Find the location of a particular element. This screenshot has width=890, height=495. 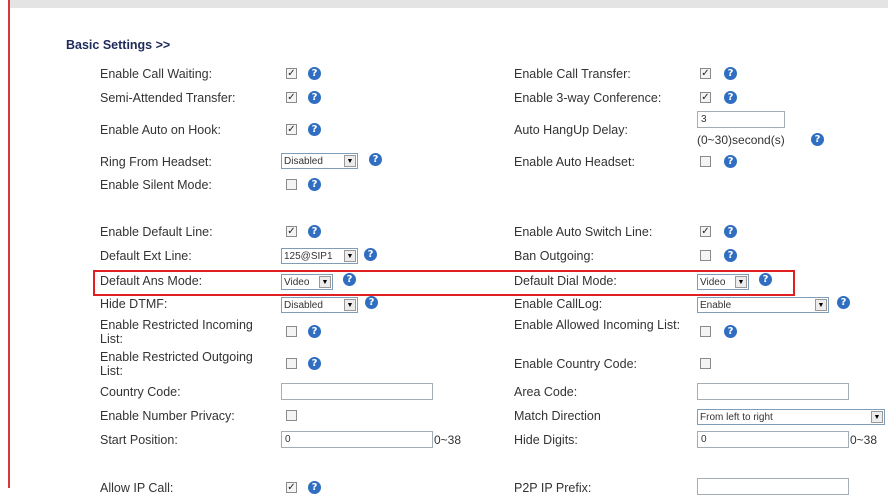

hide-dtmf-select: Disabled ▼ is located at coordinates (319, 305).